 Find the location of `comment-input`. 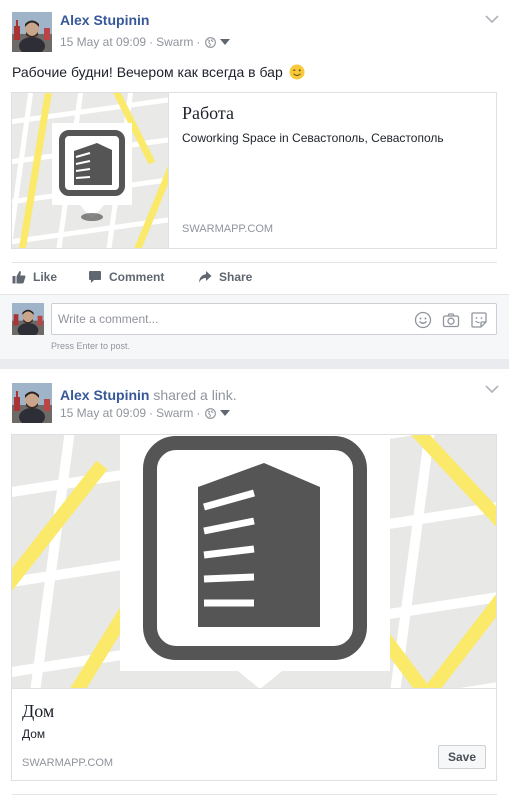

comment-input is located at coordinates (228, 319).